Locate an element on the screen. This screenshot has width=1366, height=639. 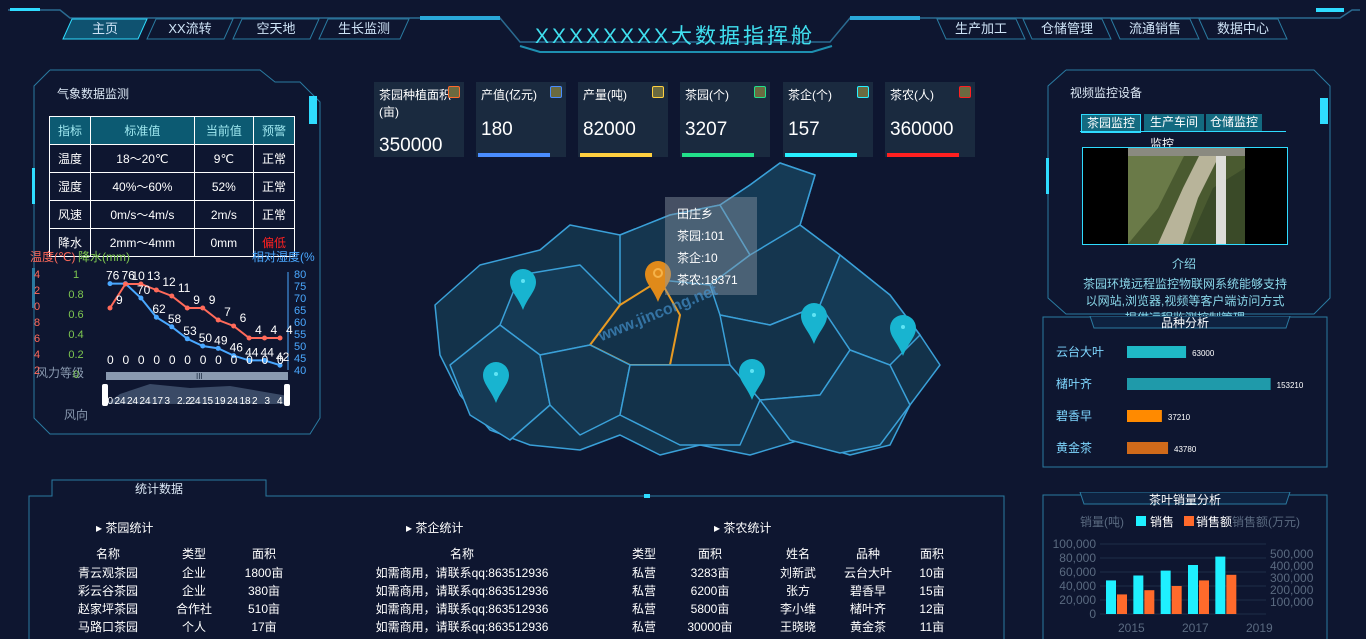
nav-transfer: XX流转 is located at coordinates (190, 29).